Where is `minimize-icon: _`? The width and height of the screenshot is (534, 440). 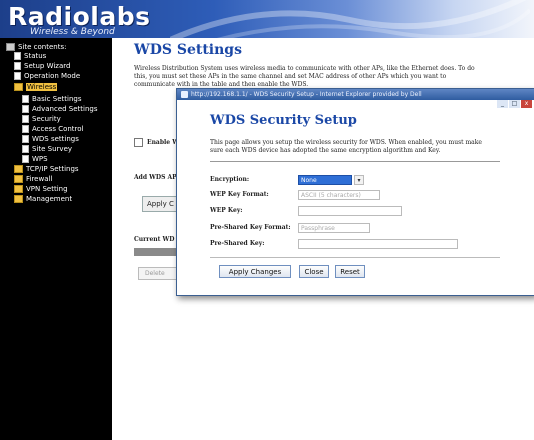
minimize-icon: _ is located at coordinates (502, 104).